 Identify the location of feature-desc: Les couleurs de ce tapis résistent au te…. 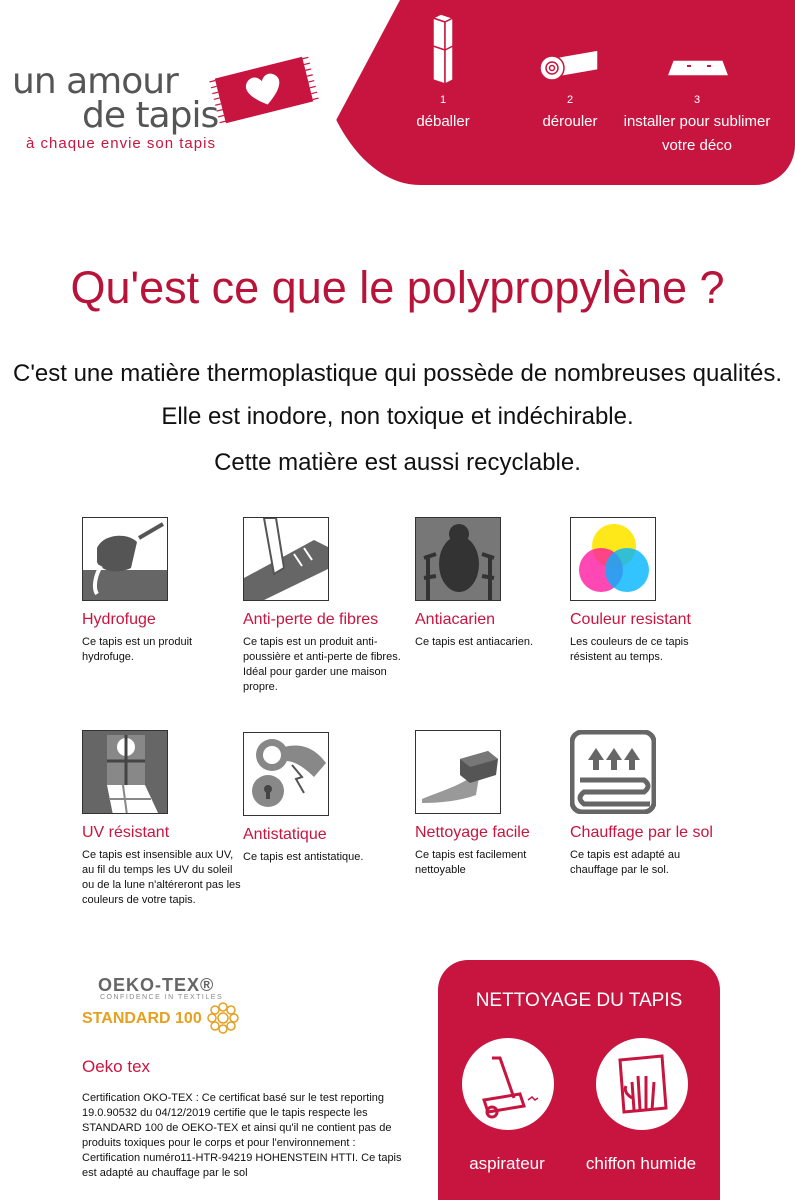
(629, 649).